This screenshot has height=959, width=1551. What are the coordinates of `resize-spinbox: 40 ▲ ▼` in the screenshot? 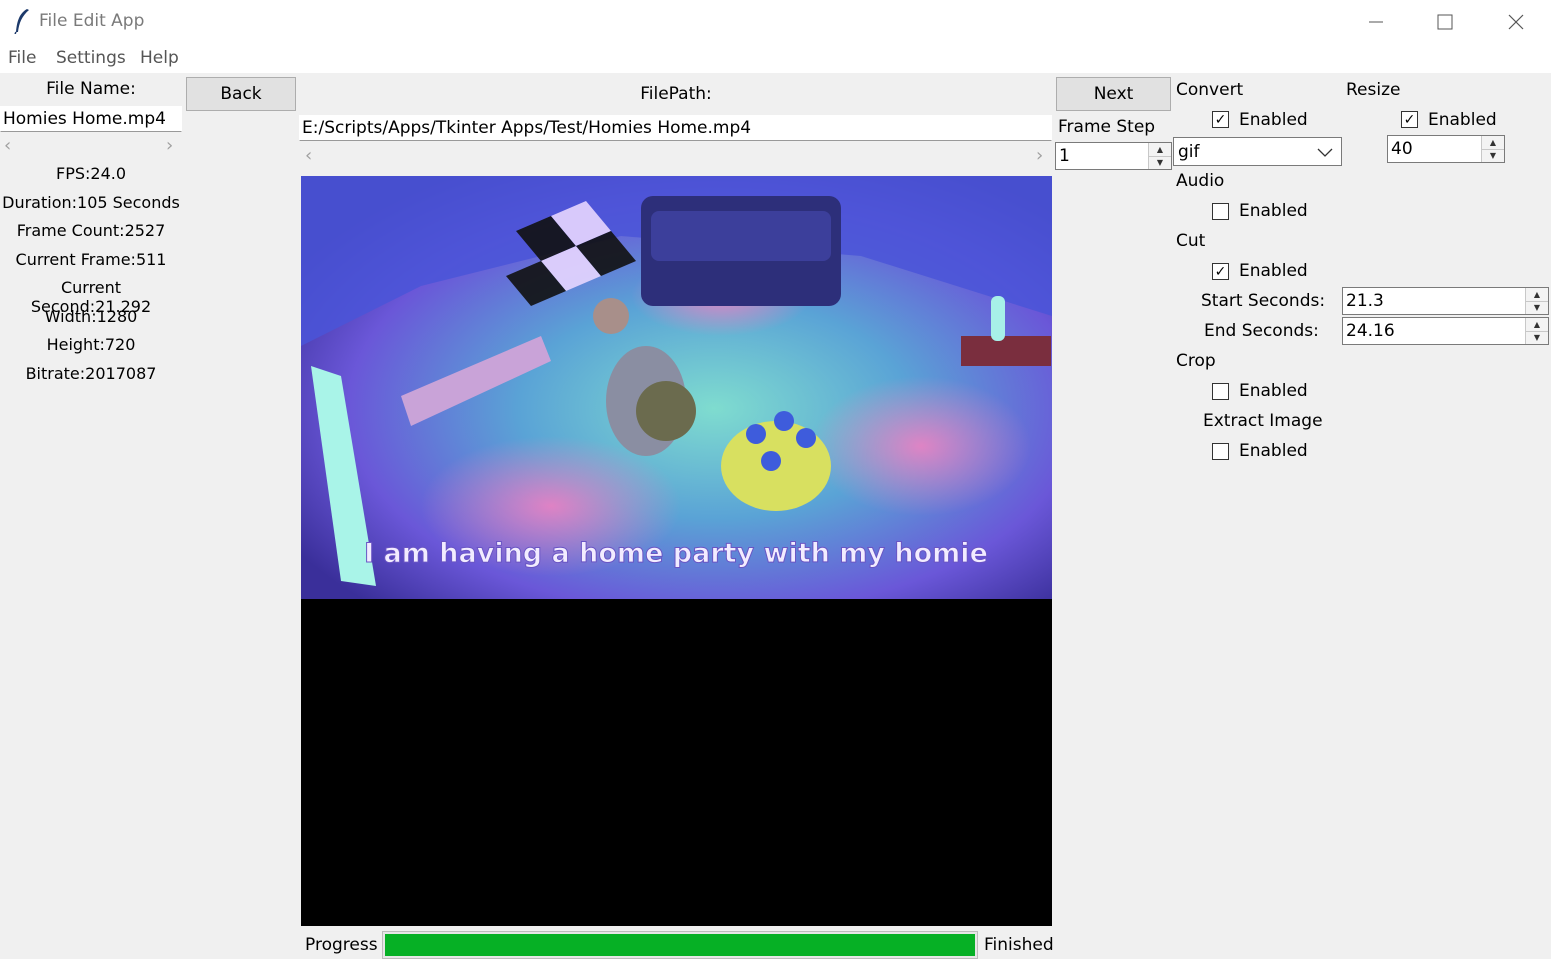 It's located at (1446, 149).